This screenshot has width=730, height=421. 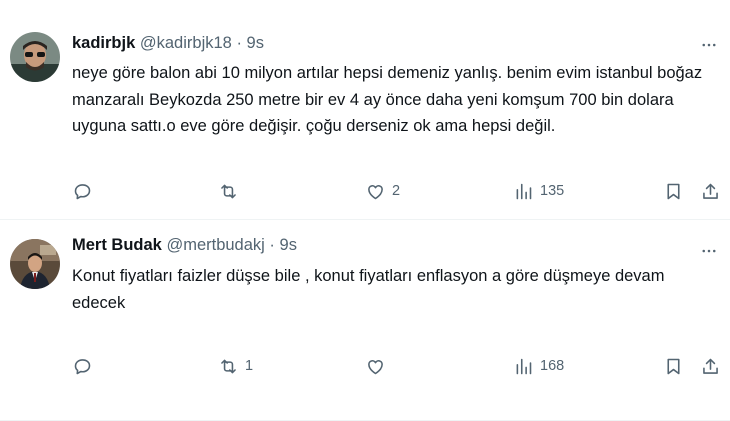 What do you see at coordinates (538, 191) in the screenshot?
I see `views-button: 135` at bounding box center [538, 191].